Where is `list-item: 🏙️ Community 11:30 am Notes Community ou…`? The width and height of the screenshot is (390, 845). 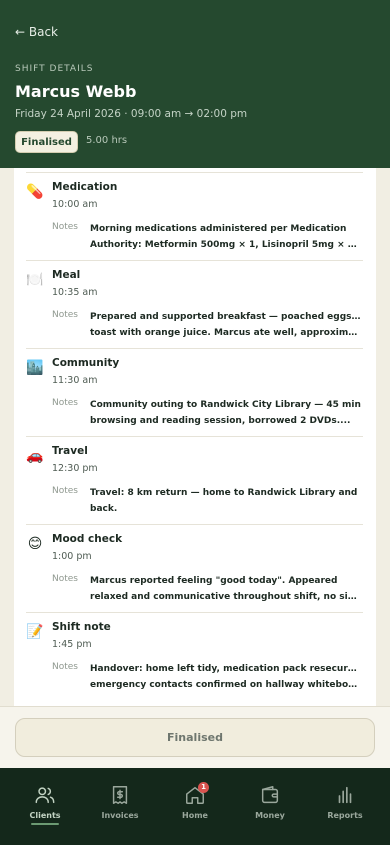
list-item: 🏙️ Community 11:30 am Notes Community ou… is located at coordinates (194, 392).